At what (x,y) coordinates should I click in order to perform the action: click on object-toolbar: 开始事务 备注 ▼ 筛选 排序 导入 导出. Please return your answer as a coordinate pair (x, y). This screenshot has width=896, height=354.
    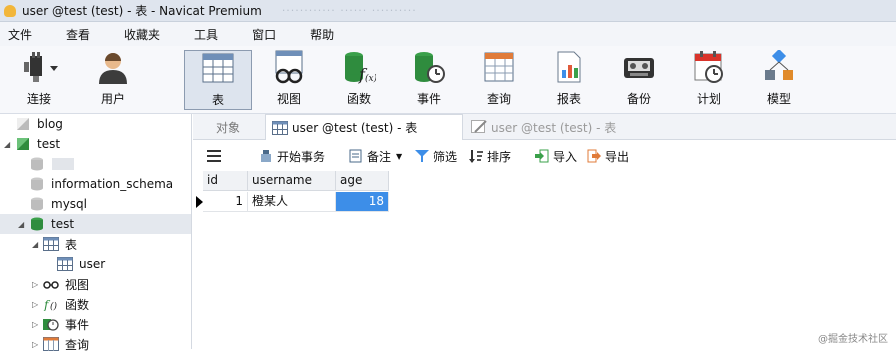
    Looking at the image, I should click on (544, 156).